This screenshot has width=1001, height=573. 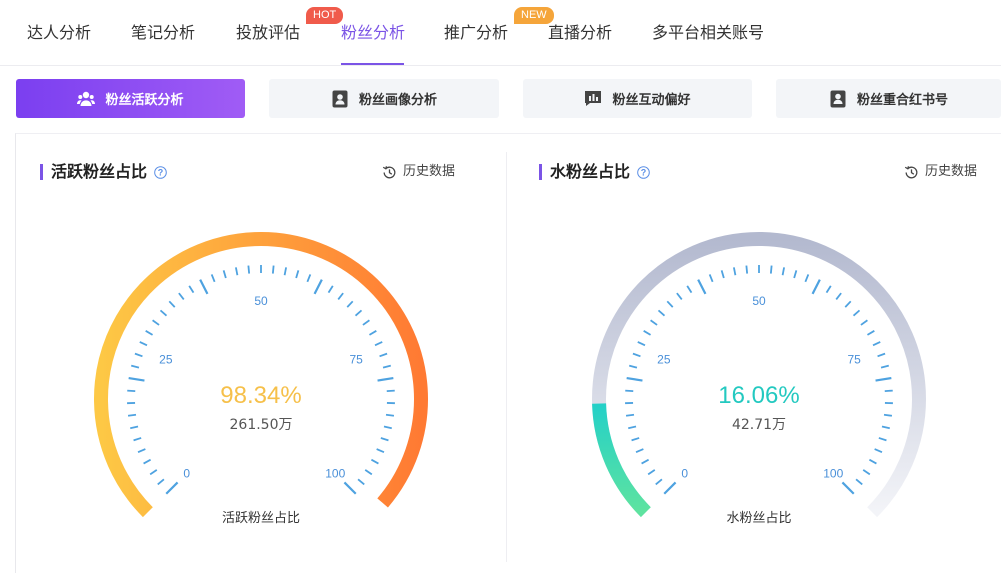 I want to click on tab-fan-analysis: 粉丝分析, so click(x=373, y=33).